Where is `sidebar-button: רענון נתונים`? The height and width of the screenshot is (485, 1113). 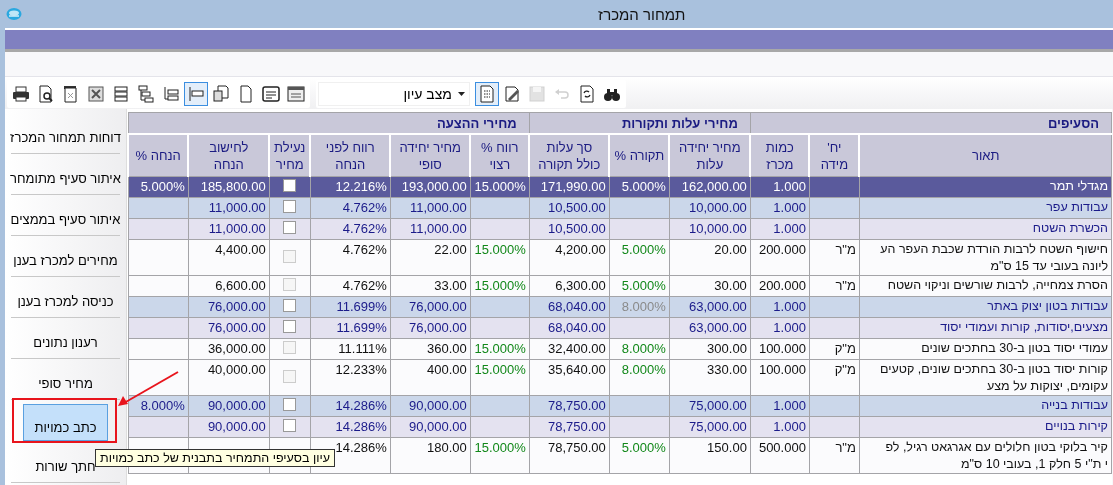 sidebar-button: רענון נתונים is located at coordinates (65, 342).